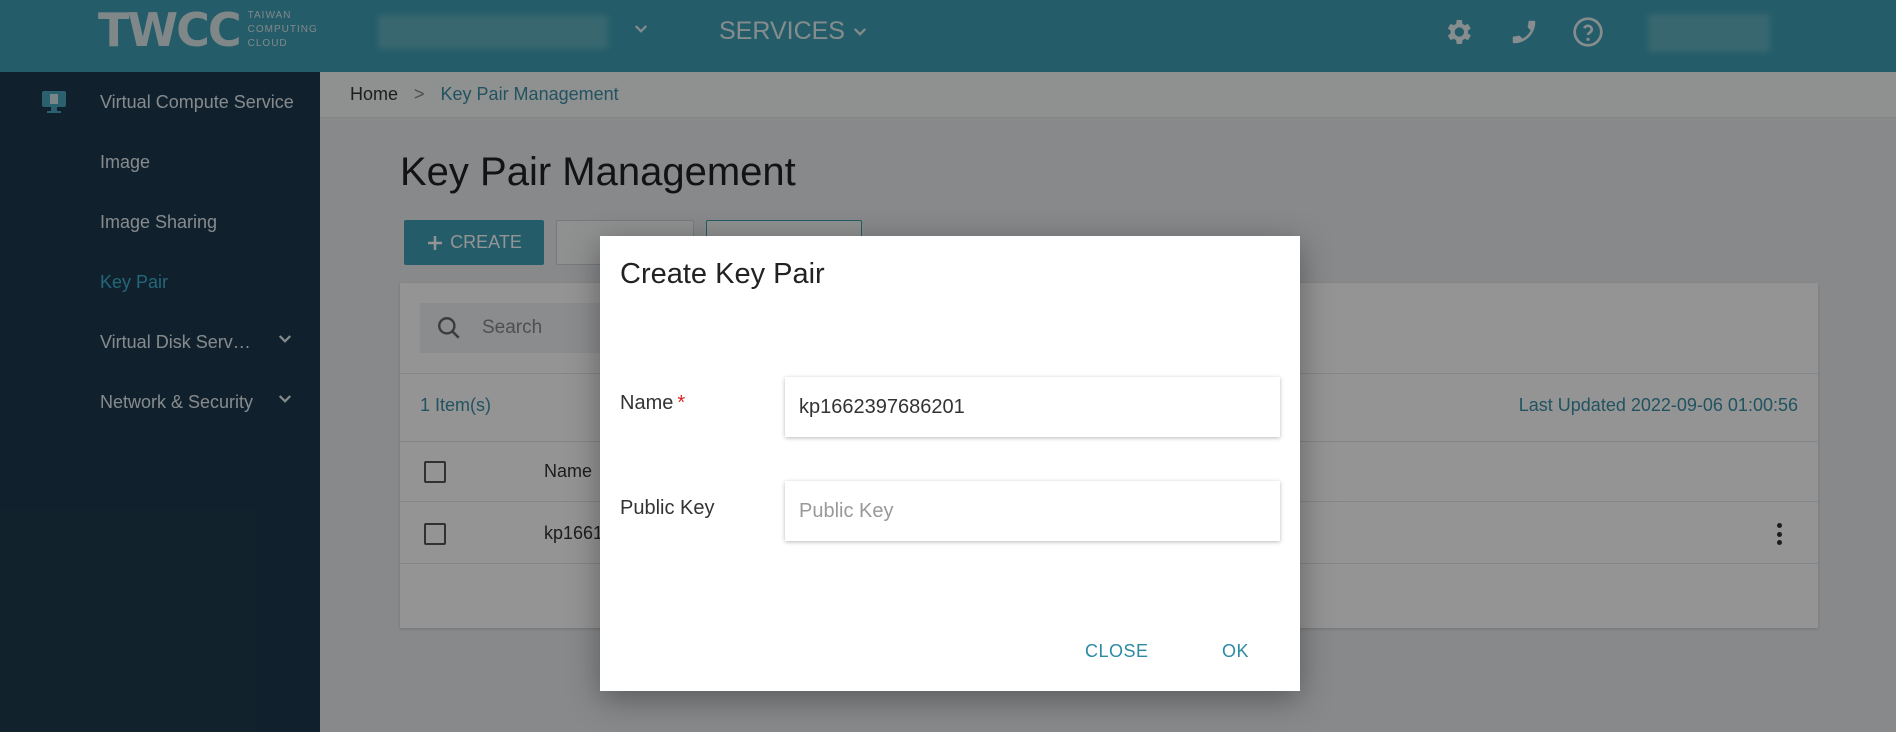 The width and height of the screenshot is (1896, 732). I want to click on name-field: kp1662397686201, so click(1032, 407).